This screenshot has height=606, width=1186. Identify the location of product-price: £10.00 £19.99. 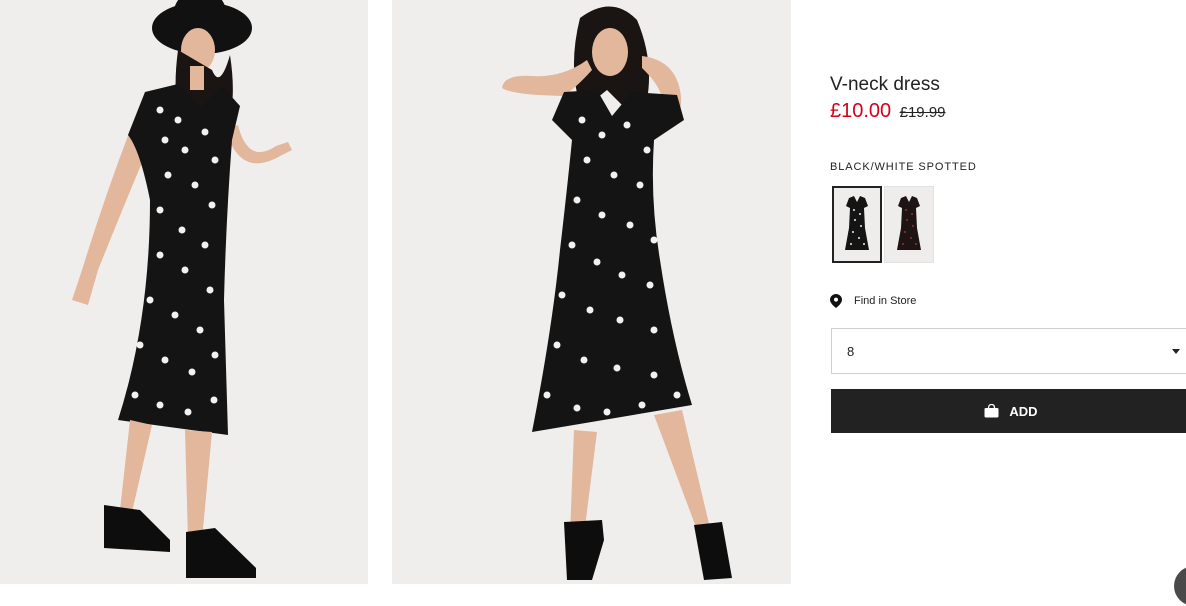
(888, 111).